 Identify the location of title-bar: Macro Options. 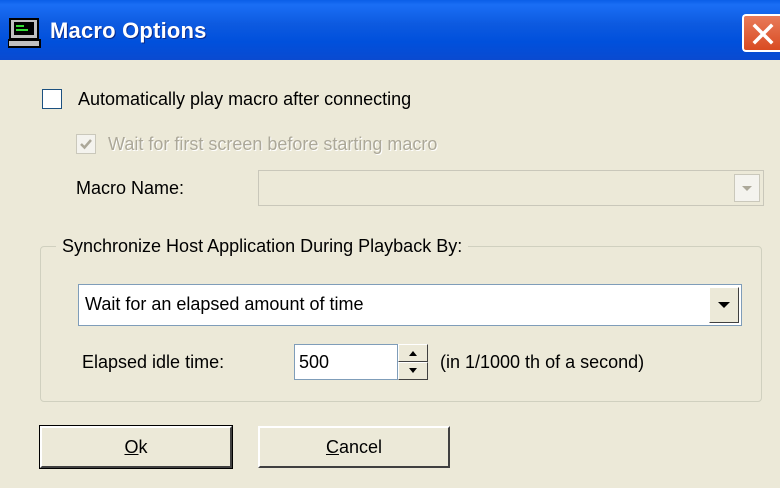
(390, 30).